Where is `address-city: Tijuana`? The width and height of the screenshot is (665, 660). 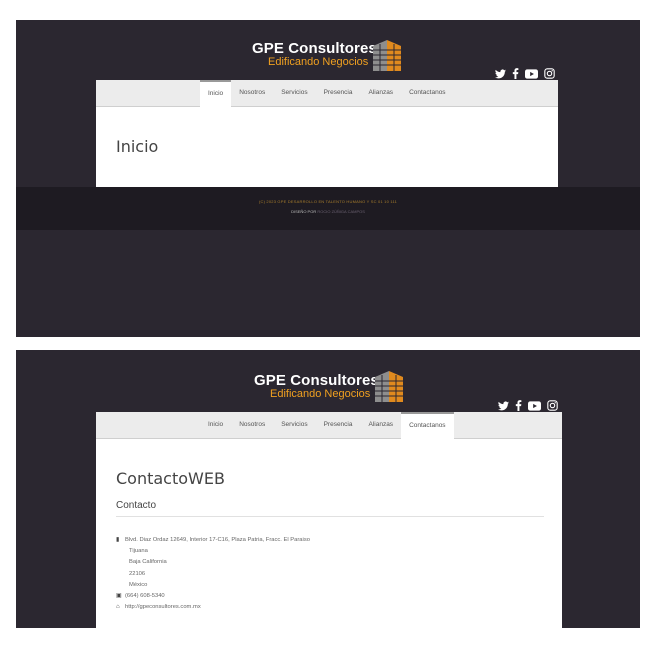
address-city: Tijuana is located at coordinates (138, 551).